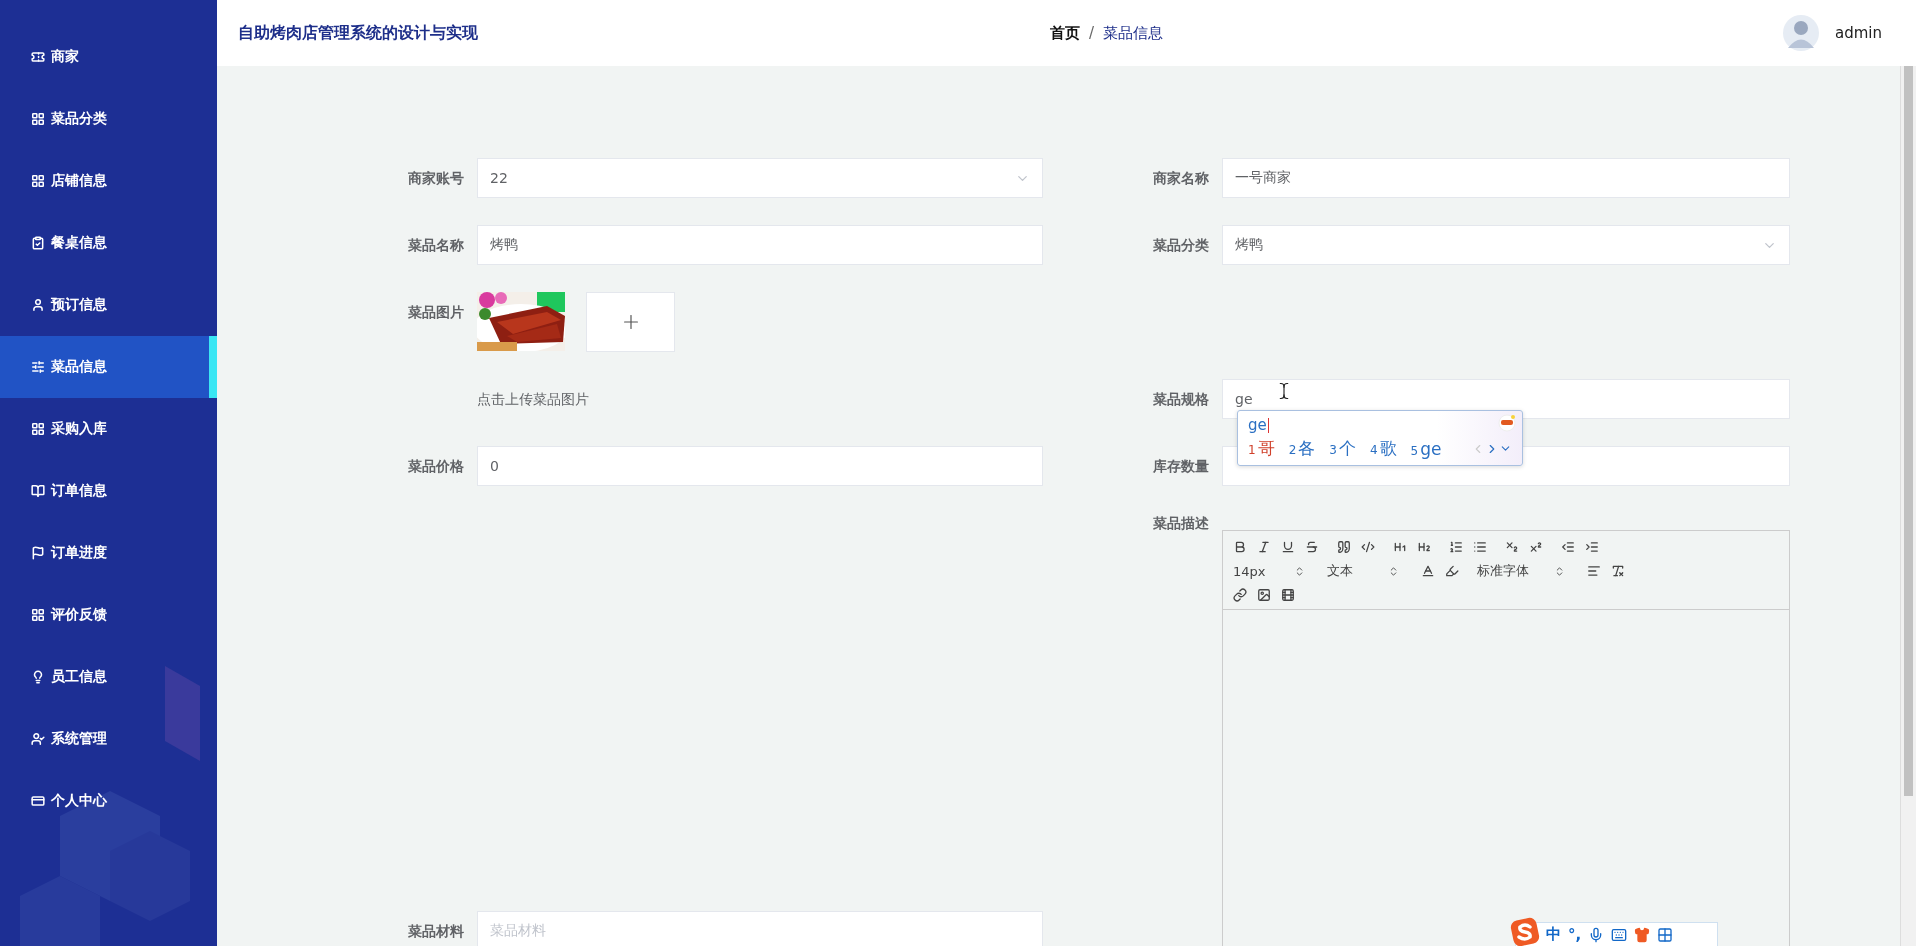  What do you see at coordinates (1428, 571) in the screenshot?
I see `font-color-icon` at bounding box center [1428, 571].